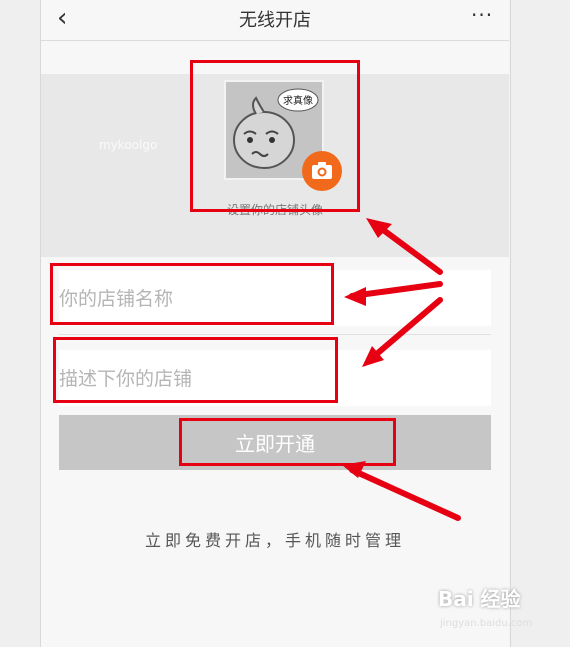 Image resolution: width=570 pixels, height=647 pixels. I want to click on arrow-to-button, so click(405, 494).